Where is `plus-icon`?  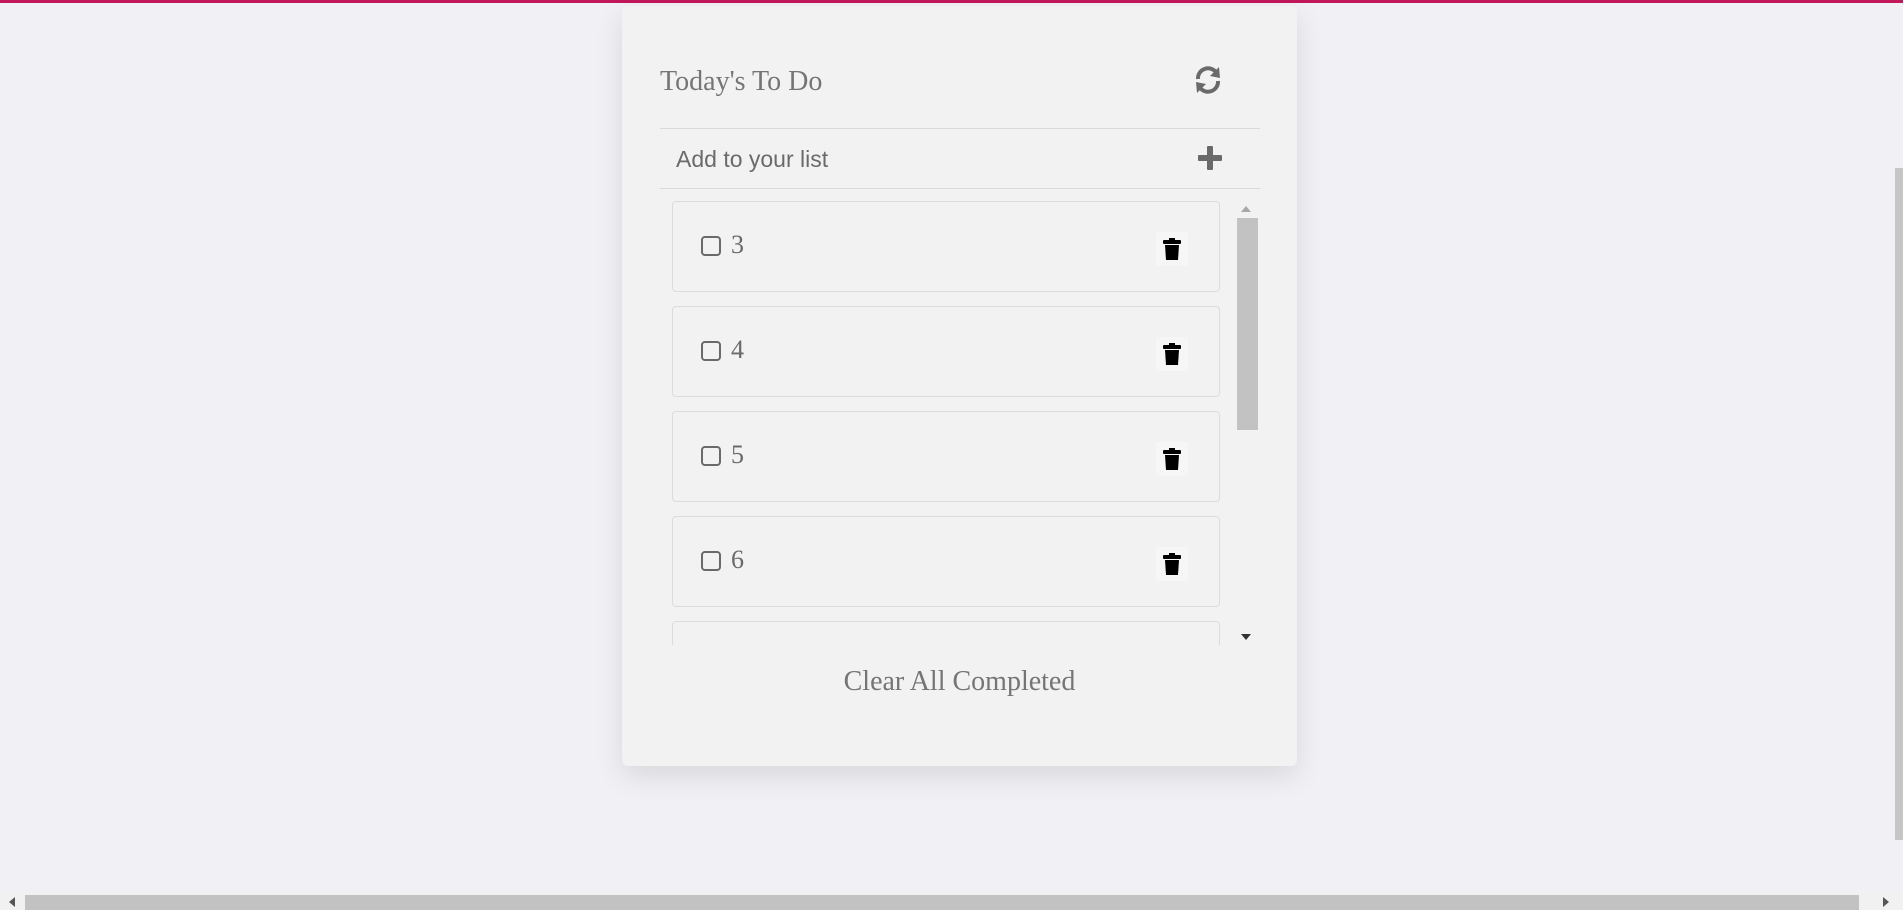
plus-icon is located at coordinates (1210, 158).